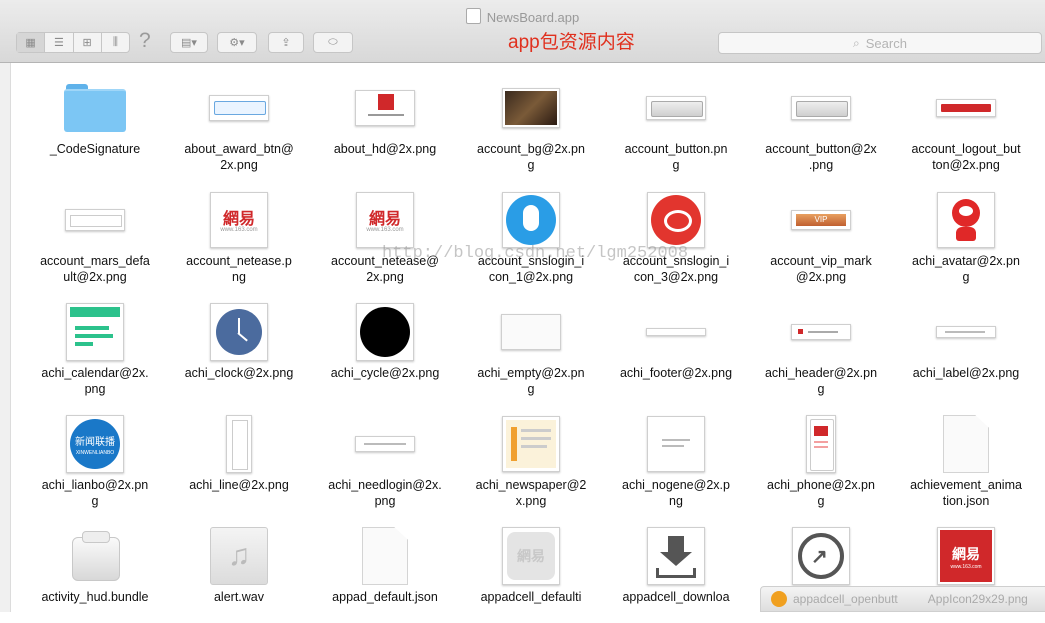 The width and height of the screenshot is (1045, 623). Describe the element at coordinates (966, 157) in the screenshot. I see `file-name: account_logout_but ton@2x.png` at that location.